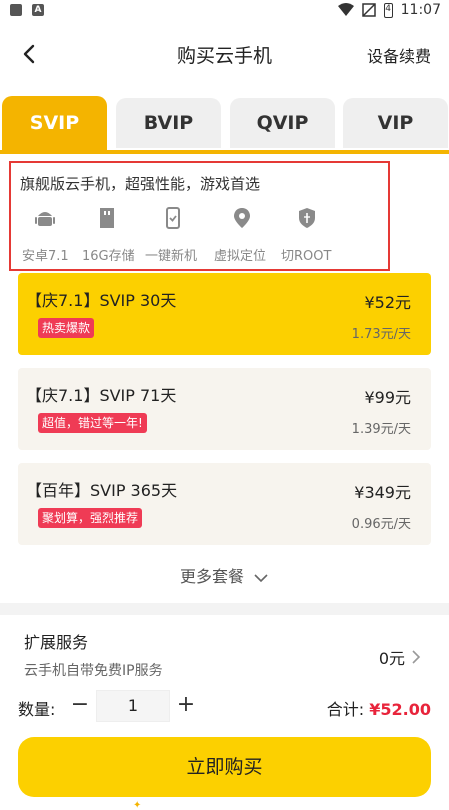  What do you see at coordinates (56, 642) in the screenshot?
I see `extension-title: 扩展服务` at bounding box center [56, 642].